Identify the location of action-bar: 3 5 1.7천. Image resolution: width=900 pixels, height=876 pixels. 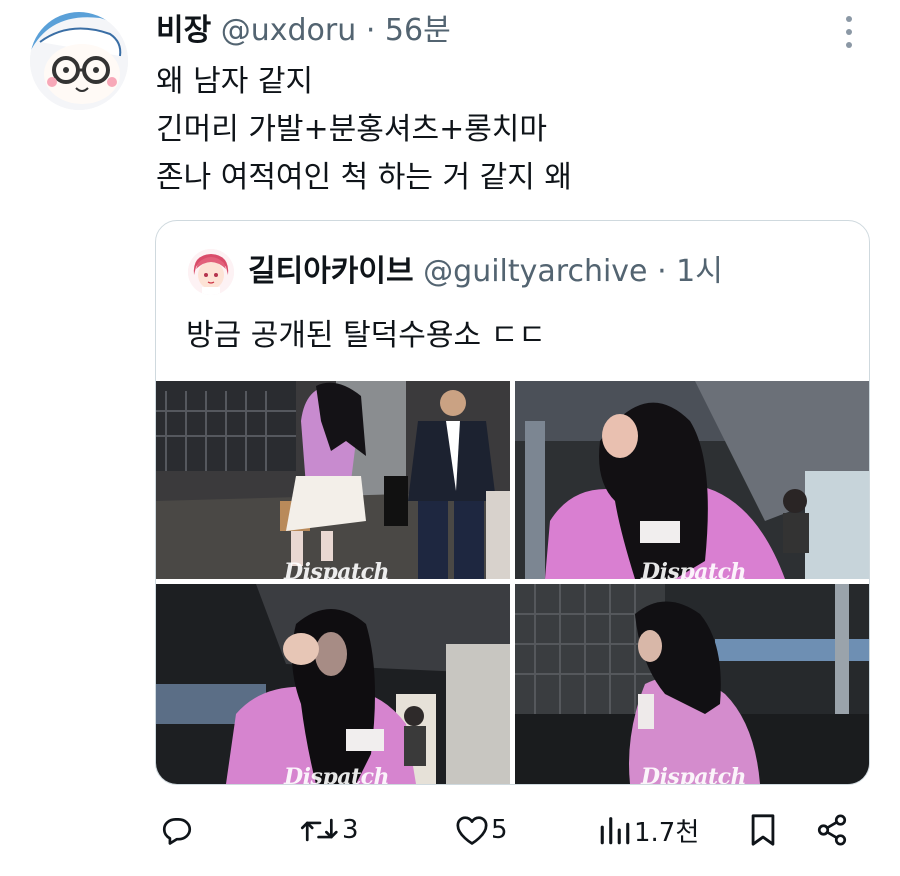
(450, 830).